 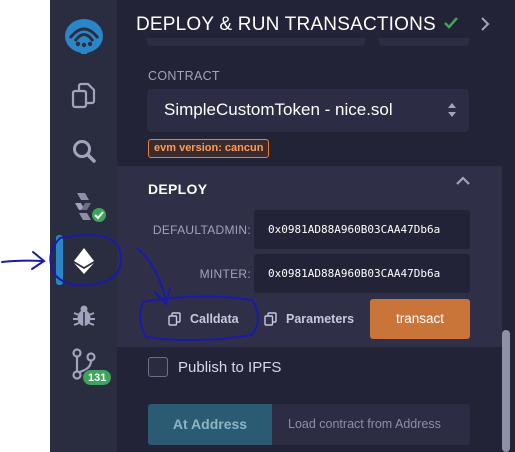 I want to click on git-changes-badge: 131, so click(x=97, y=377).